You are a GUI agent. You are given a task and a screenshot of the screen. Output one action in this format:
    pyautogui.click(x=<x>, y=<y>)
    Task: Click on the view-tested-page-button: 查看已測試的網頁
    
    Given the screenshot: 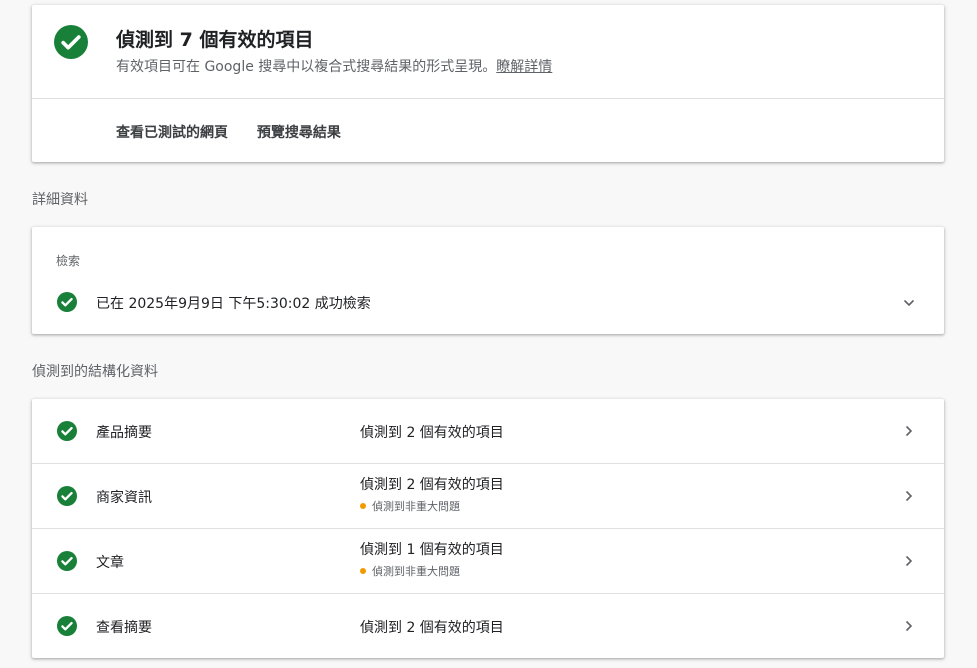 What is the action you would take?
    pyautogui.click(x=172, y=133)
    